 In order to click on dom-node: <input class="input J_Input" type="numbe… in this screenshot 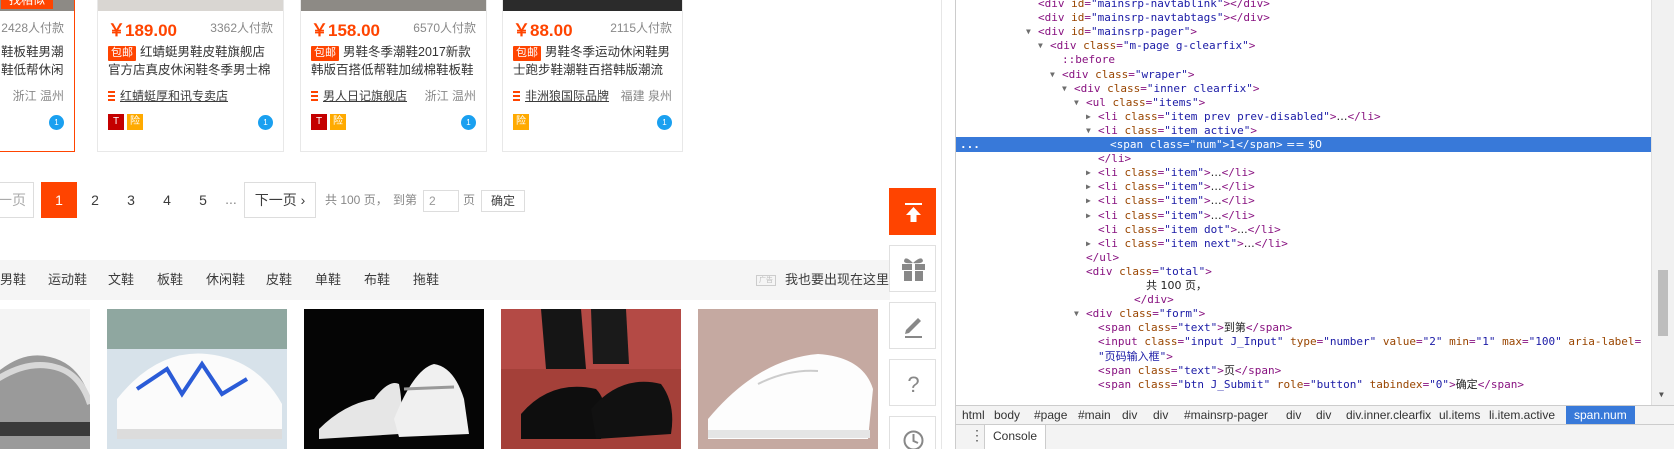, I will do `click(1303, 341)`.